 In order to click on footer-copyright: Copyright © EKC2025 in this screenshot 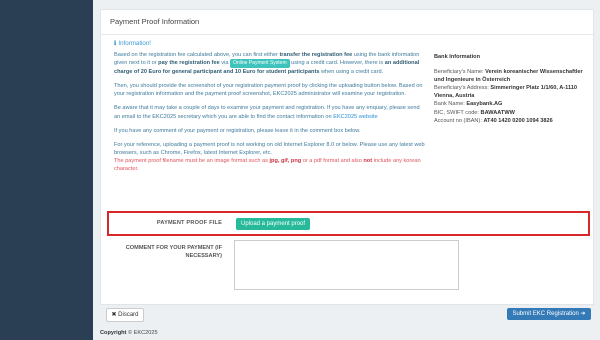, I will do `click(129, 333)`.